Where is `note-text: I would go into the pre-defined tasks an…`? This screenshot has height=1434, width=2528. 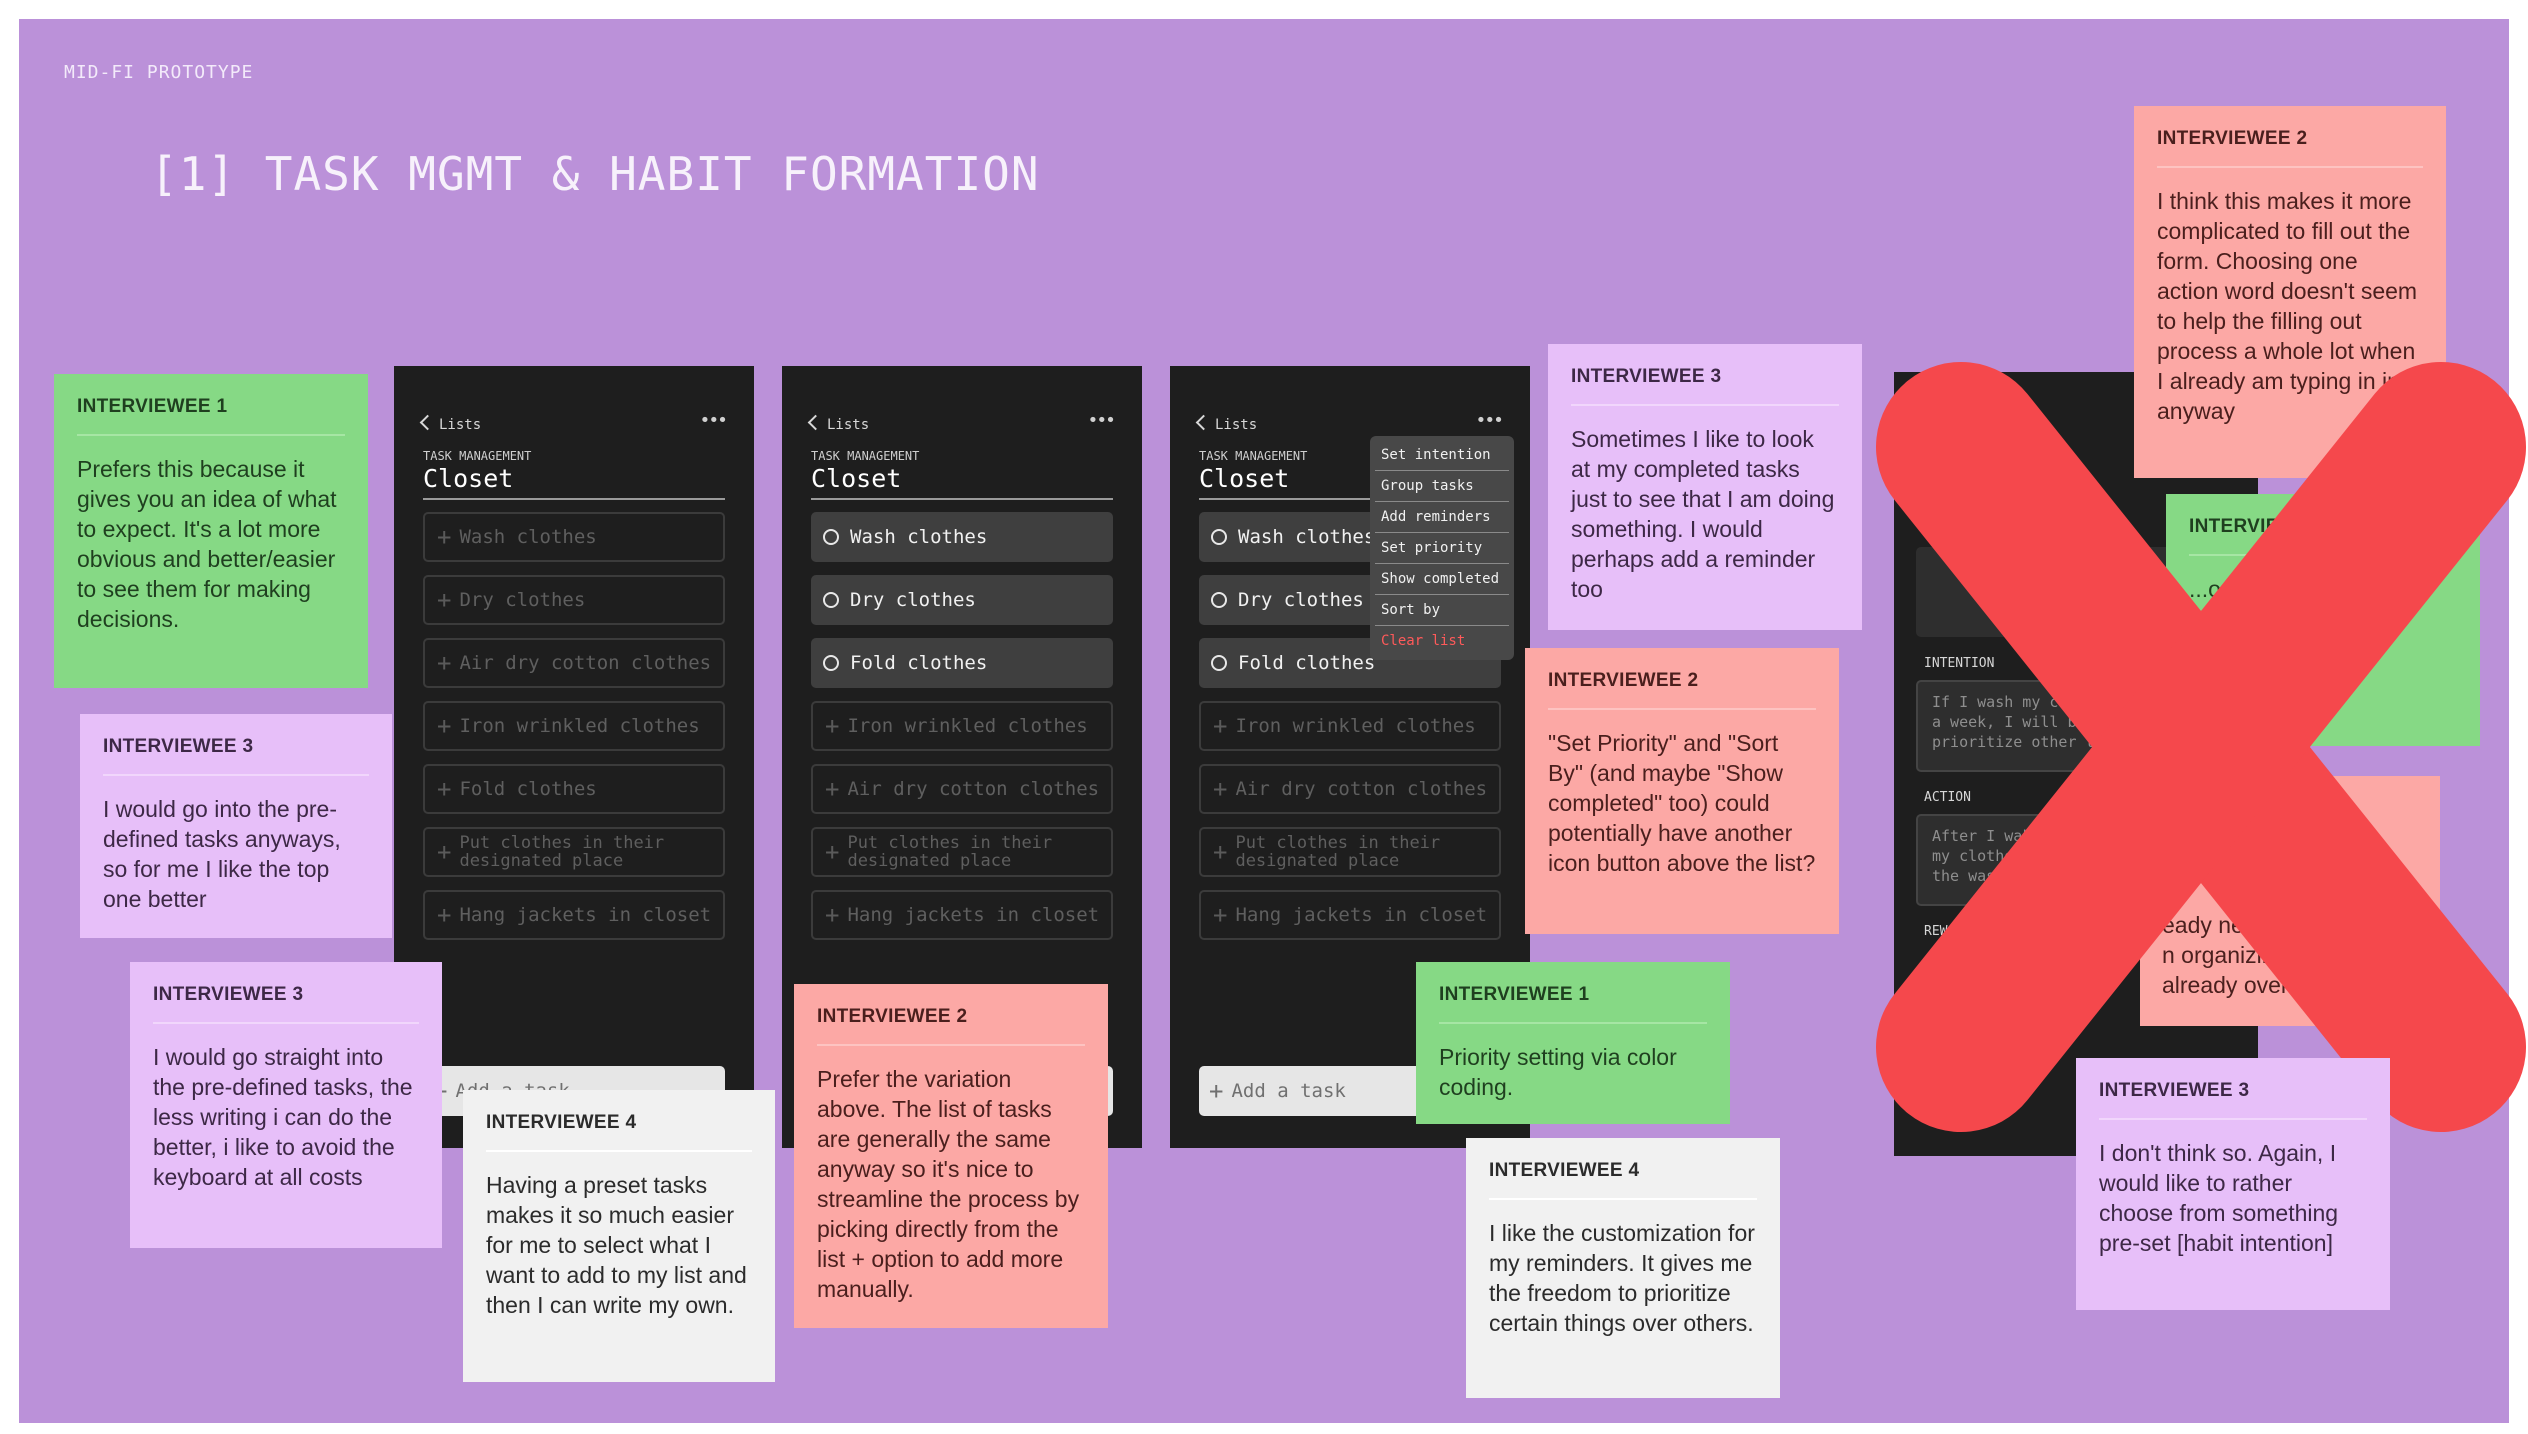
note-text: I would go into the pre-defined tasks an… is located at coordinates (222, 854).